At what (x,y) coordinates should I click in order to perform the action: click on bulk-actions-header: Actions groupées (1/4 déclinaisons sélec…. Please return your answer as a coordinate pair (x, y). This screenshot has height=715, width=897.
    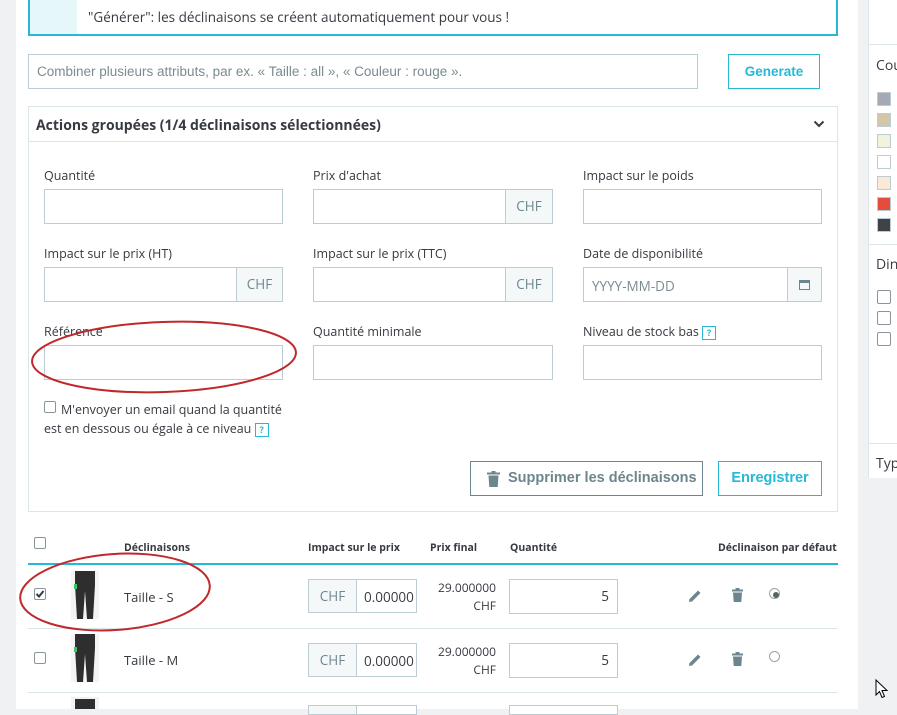
    Looking at the image, I should click on (433, 124).